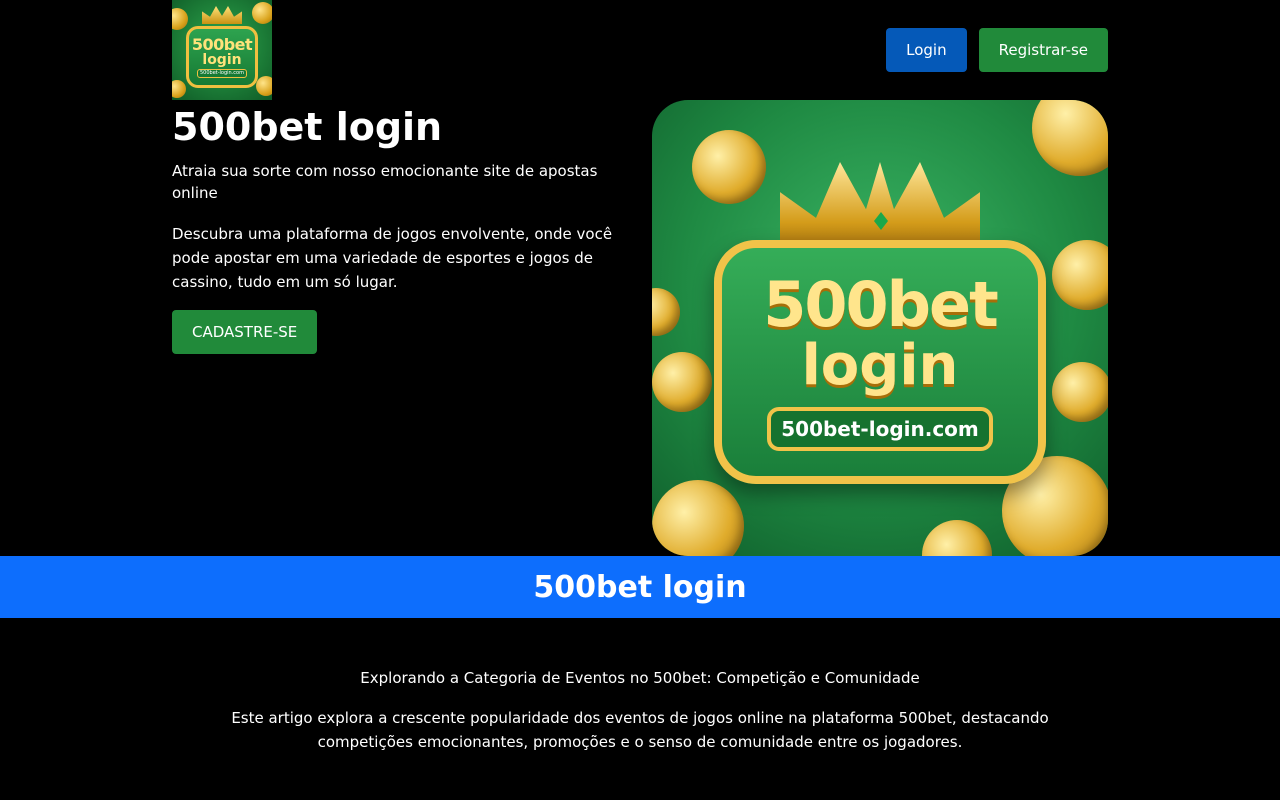 Image resolution: width=1280 pixels, height=800 pixels. What do you see at coordinates (245, 332) in the screenshot?
I see `signup-cta-button: CADASTRE-SE` at bounding box center [245, 332].